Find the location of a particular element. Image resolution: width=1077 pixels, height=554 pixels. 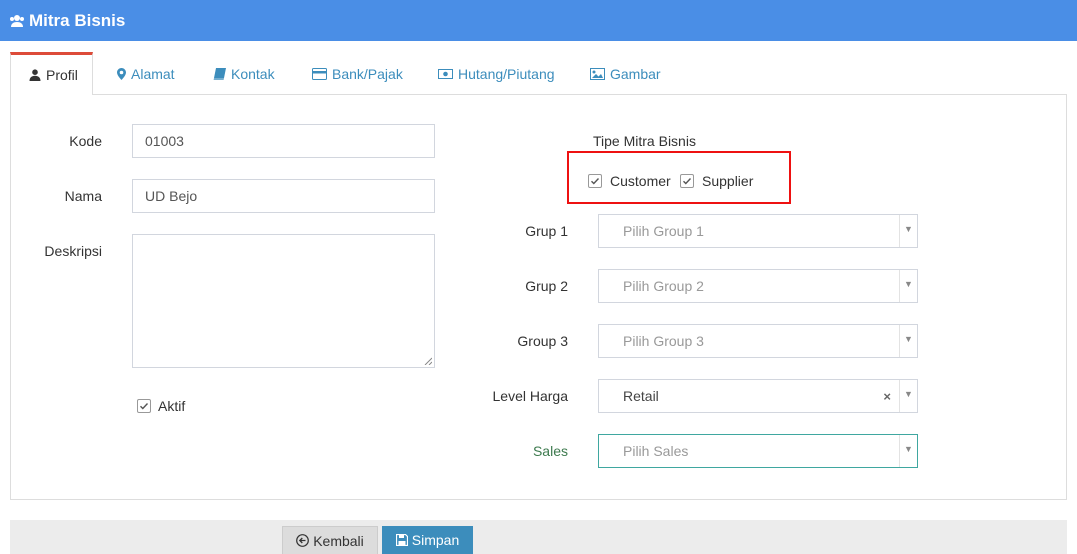

users-icon is located at coordinates (17, 20).